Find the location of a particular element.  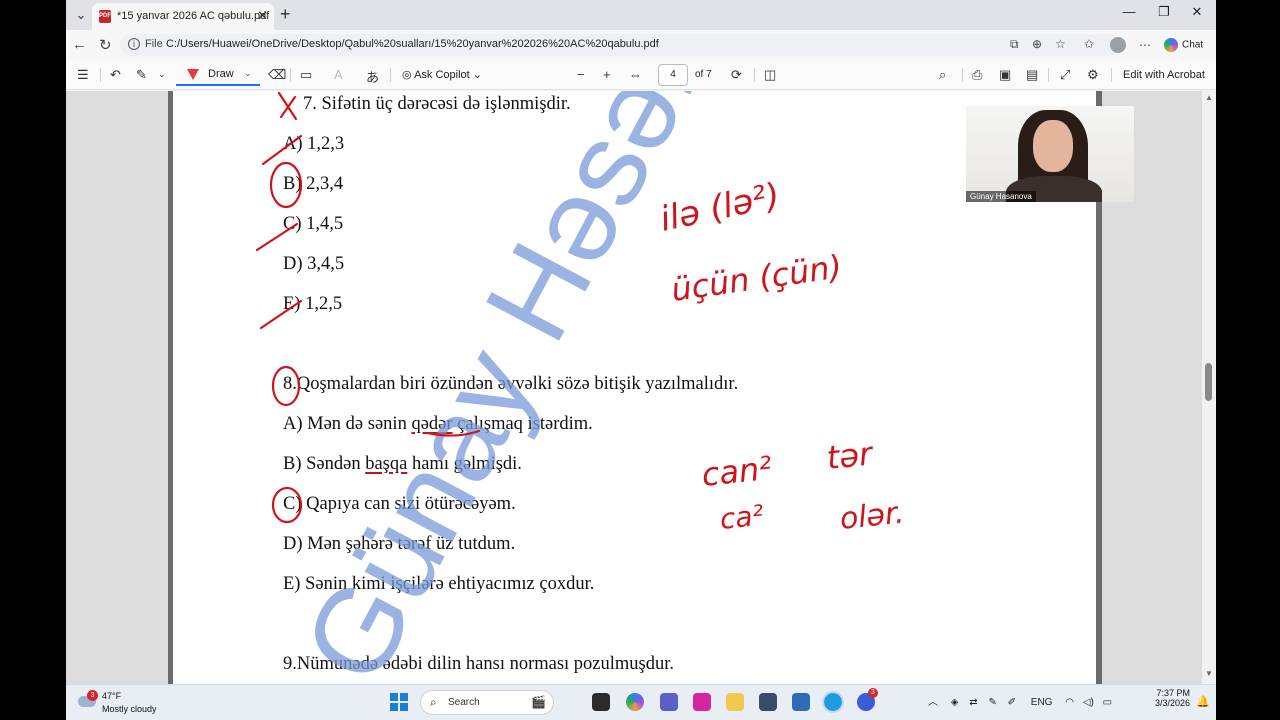

save-as-icon: ▤ is located at coordinates (1032, 75).